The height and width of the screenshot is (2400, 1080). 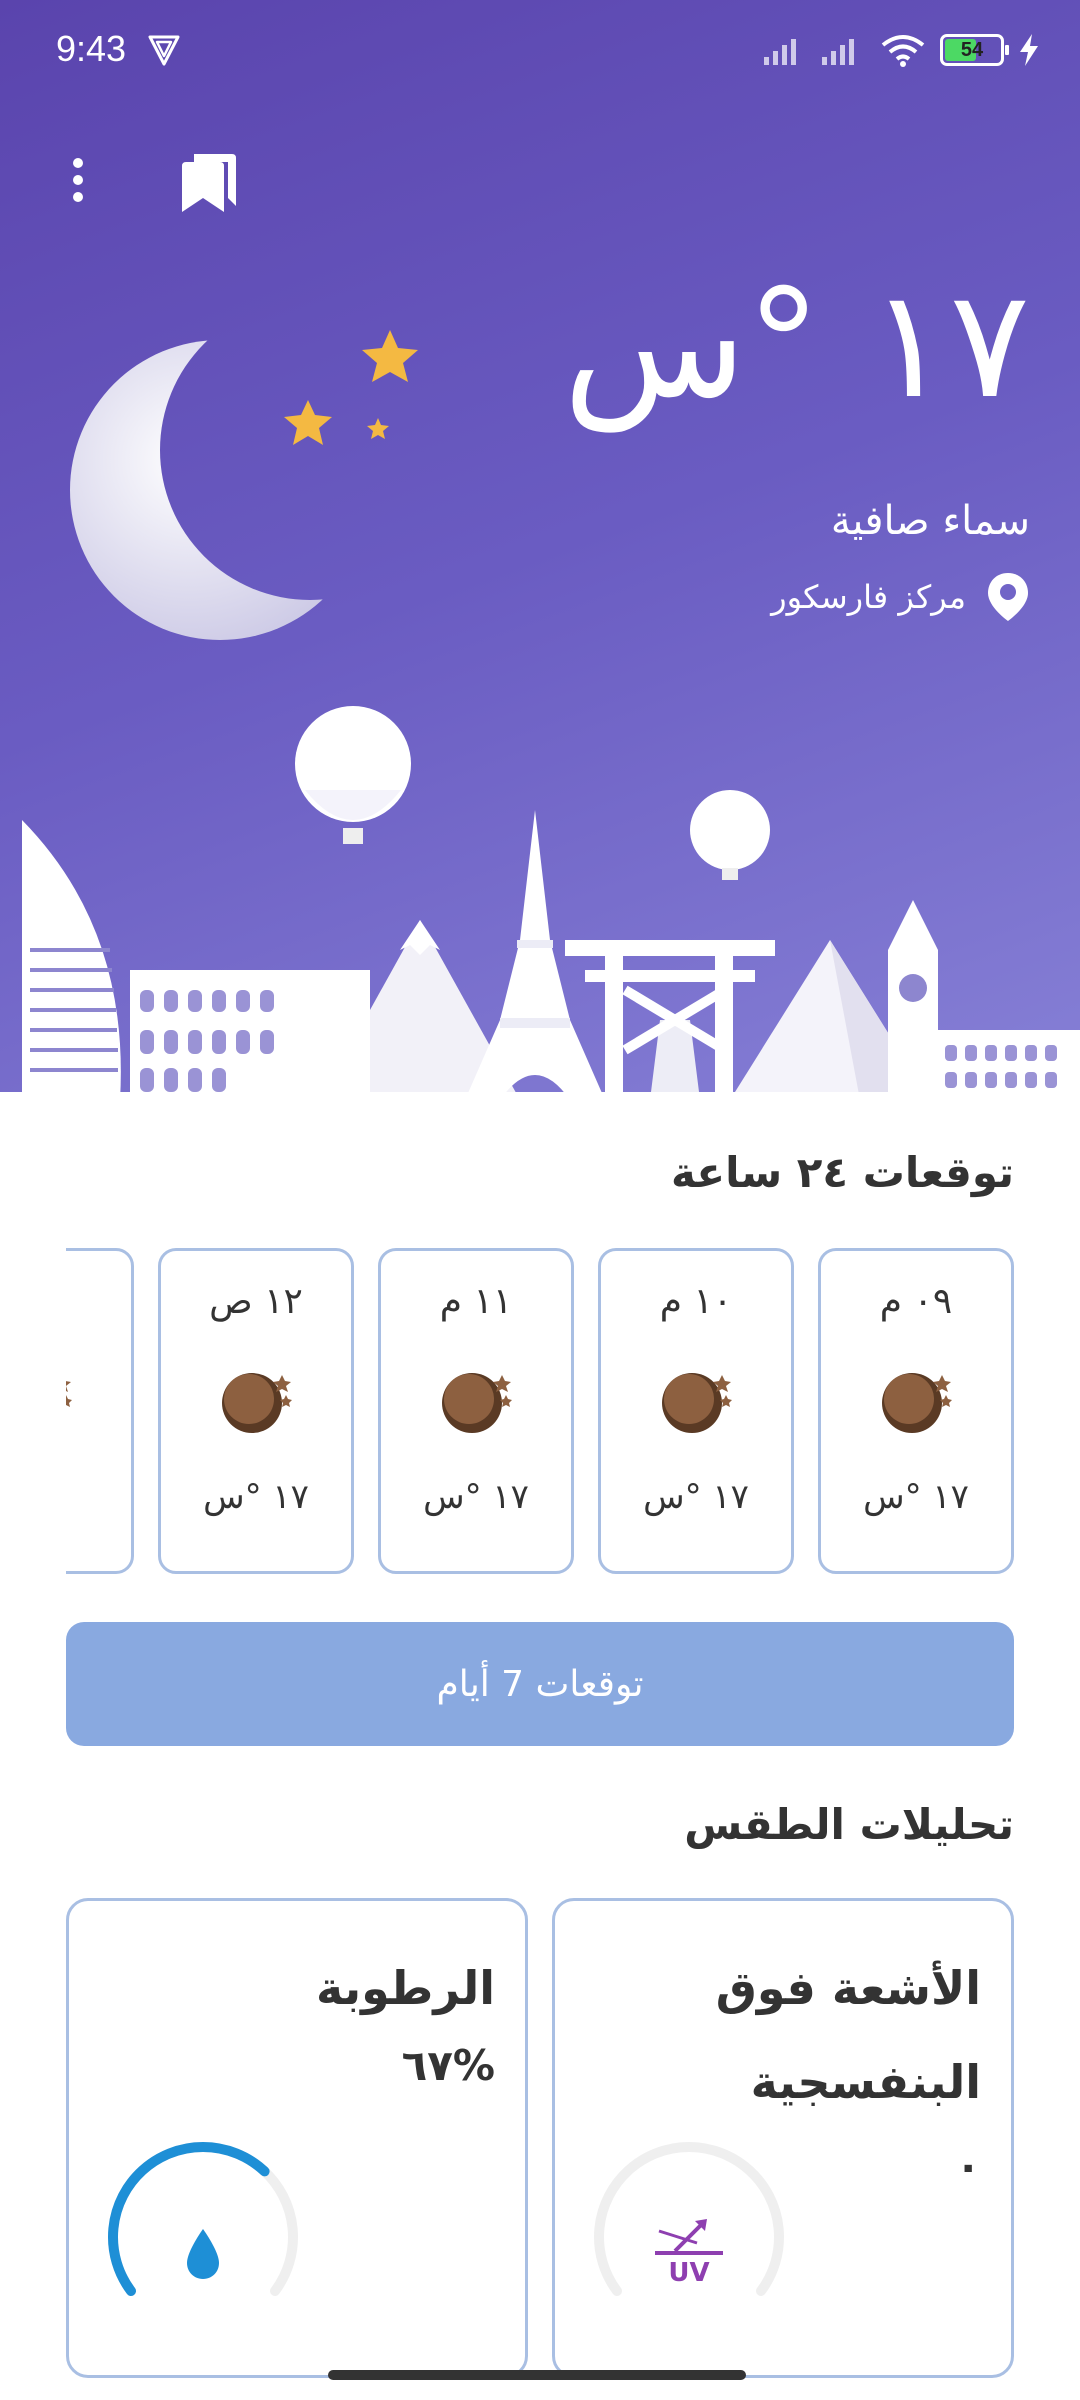 What do you see at coordinates (203, 2219) in the screenshot?
I see `humidity-gauge` at bounding box center [203, 2219].